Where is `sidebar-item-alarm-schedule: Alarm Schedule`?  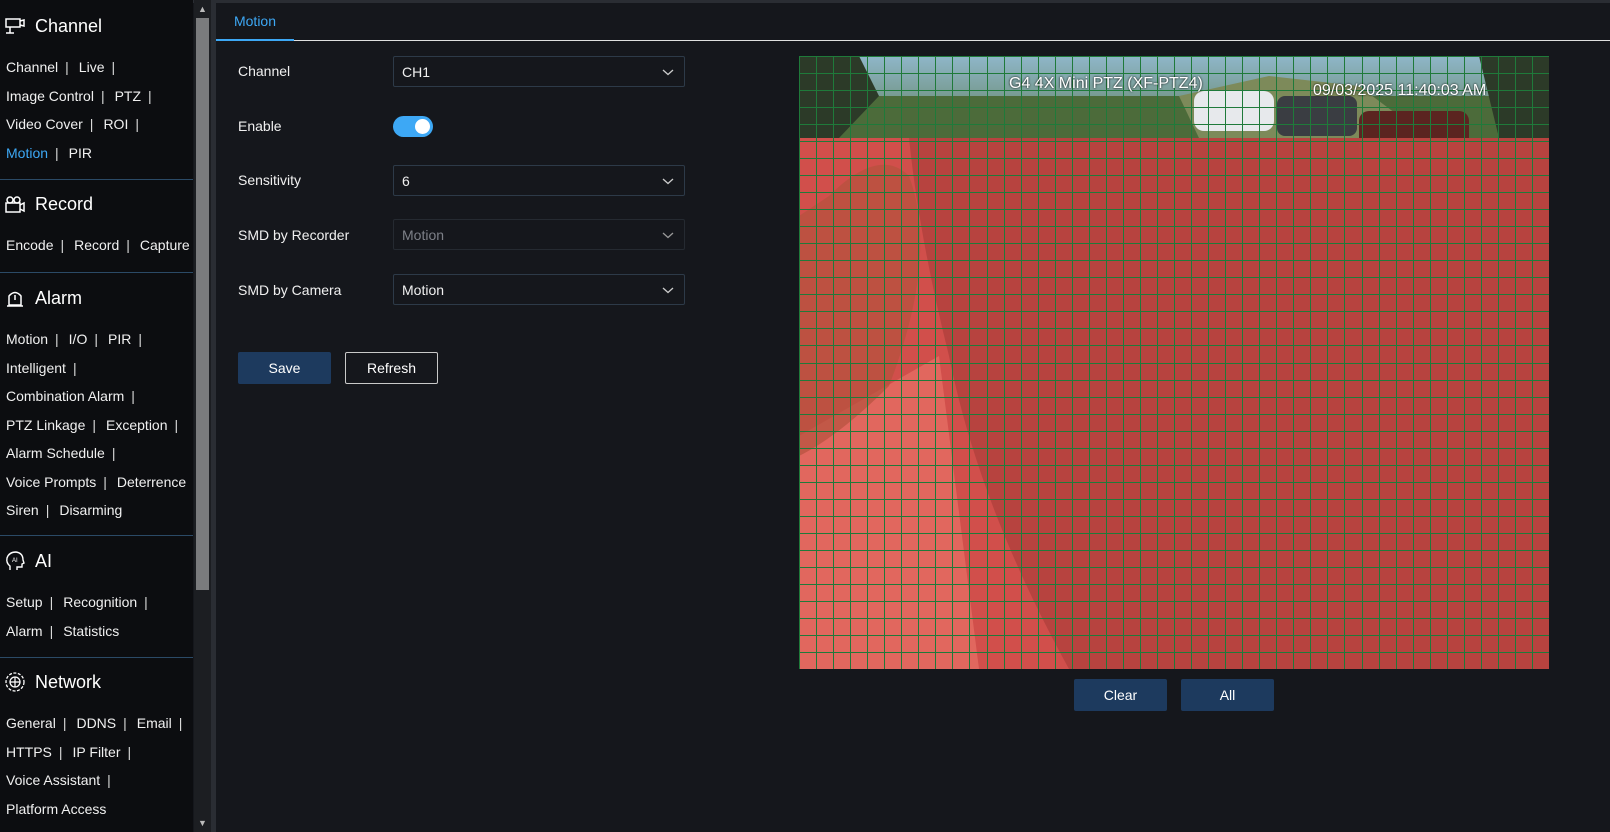
sidebar-item-alarm-schedule: Alarm Schedule is located at coordinates (55, 453).